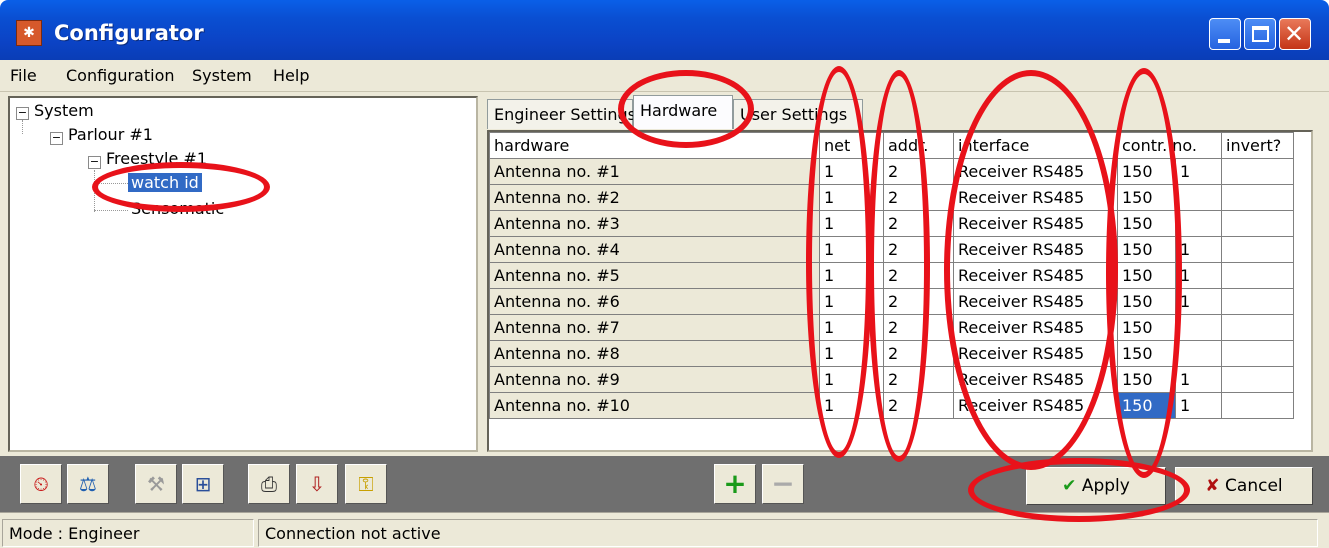 The image size is (1329, 548). I want to click on minimize-button, so click(1225, 34).